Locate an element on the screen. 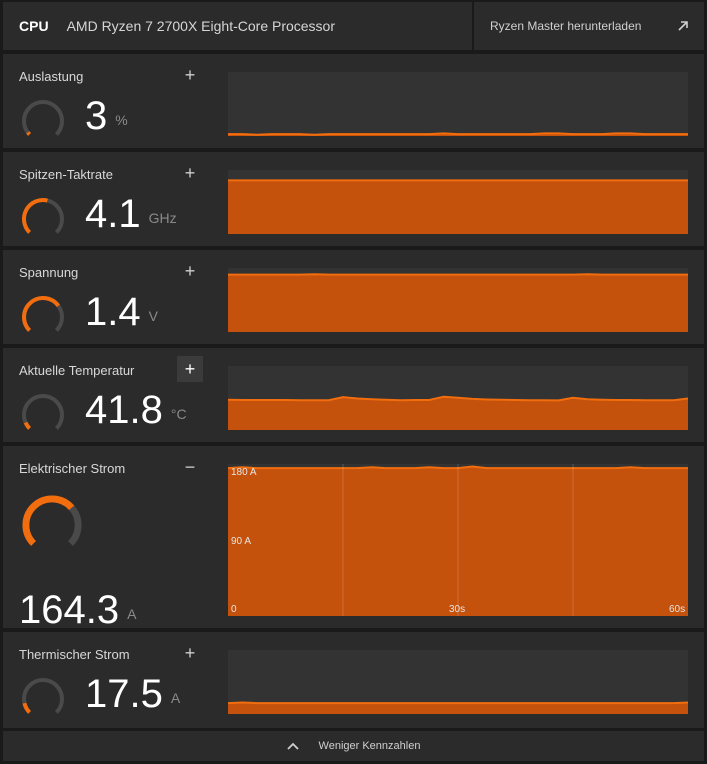 The width and height of the screenshot is (707, 764). metric-title: Auslastung is located at coordinates (51, 76).